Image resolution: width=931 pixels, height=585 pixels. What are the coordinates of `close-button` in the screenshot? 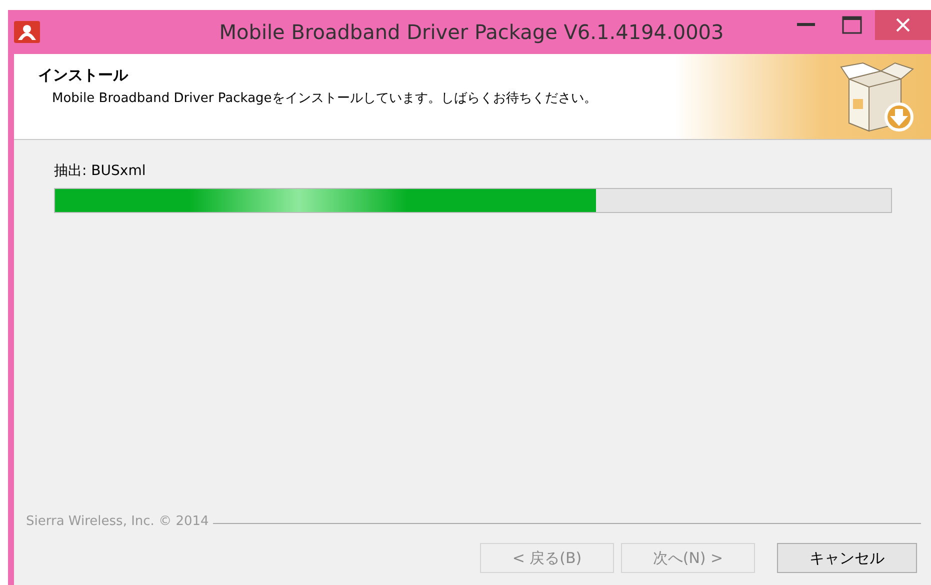 It's located at (903, 25).